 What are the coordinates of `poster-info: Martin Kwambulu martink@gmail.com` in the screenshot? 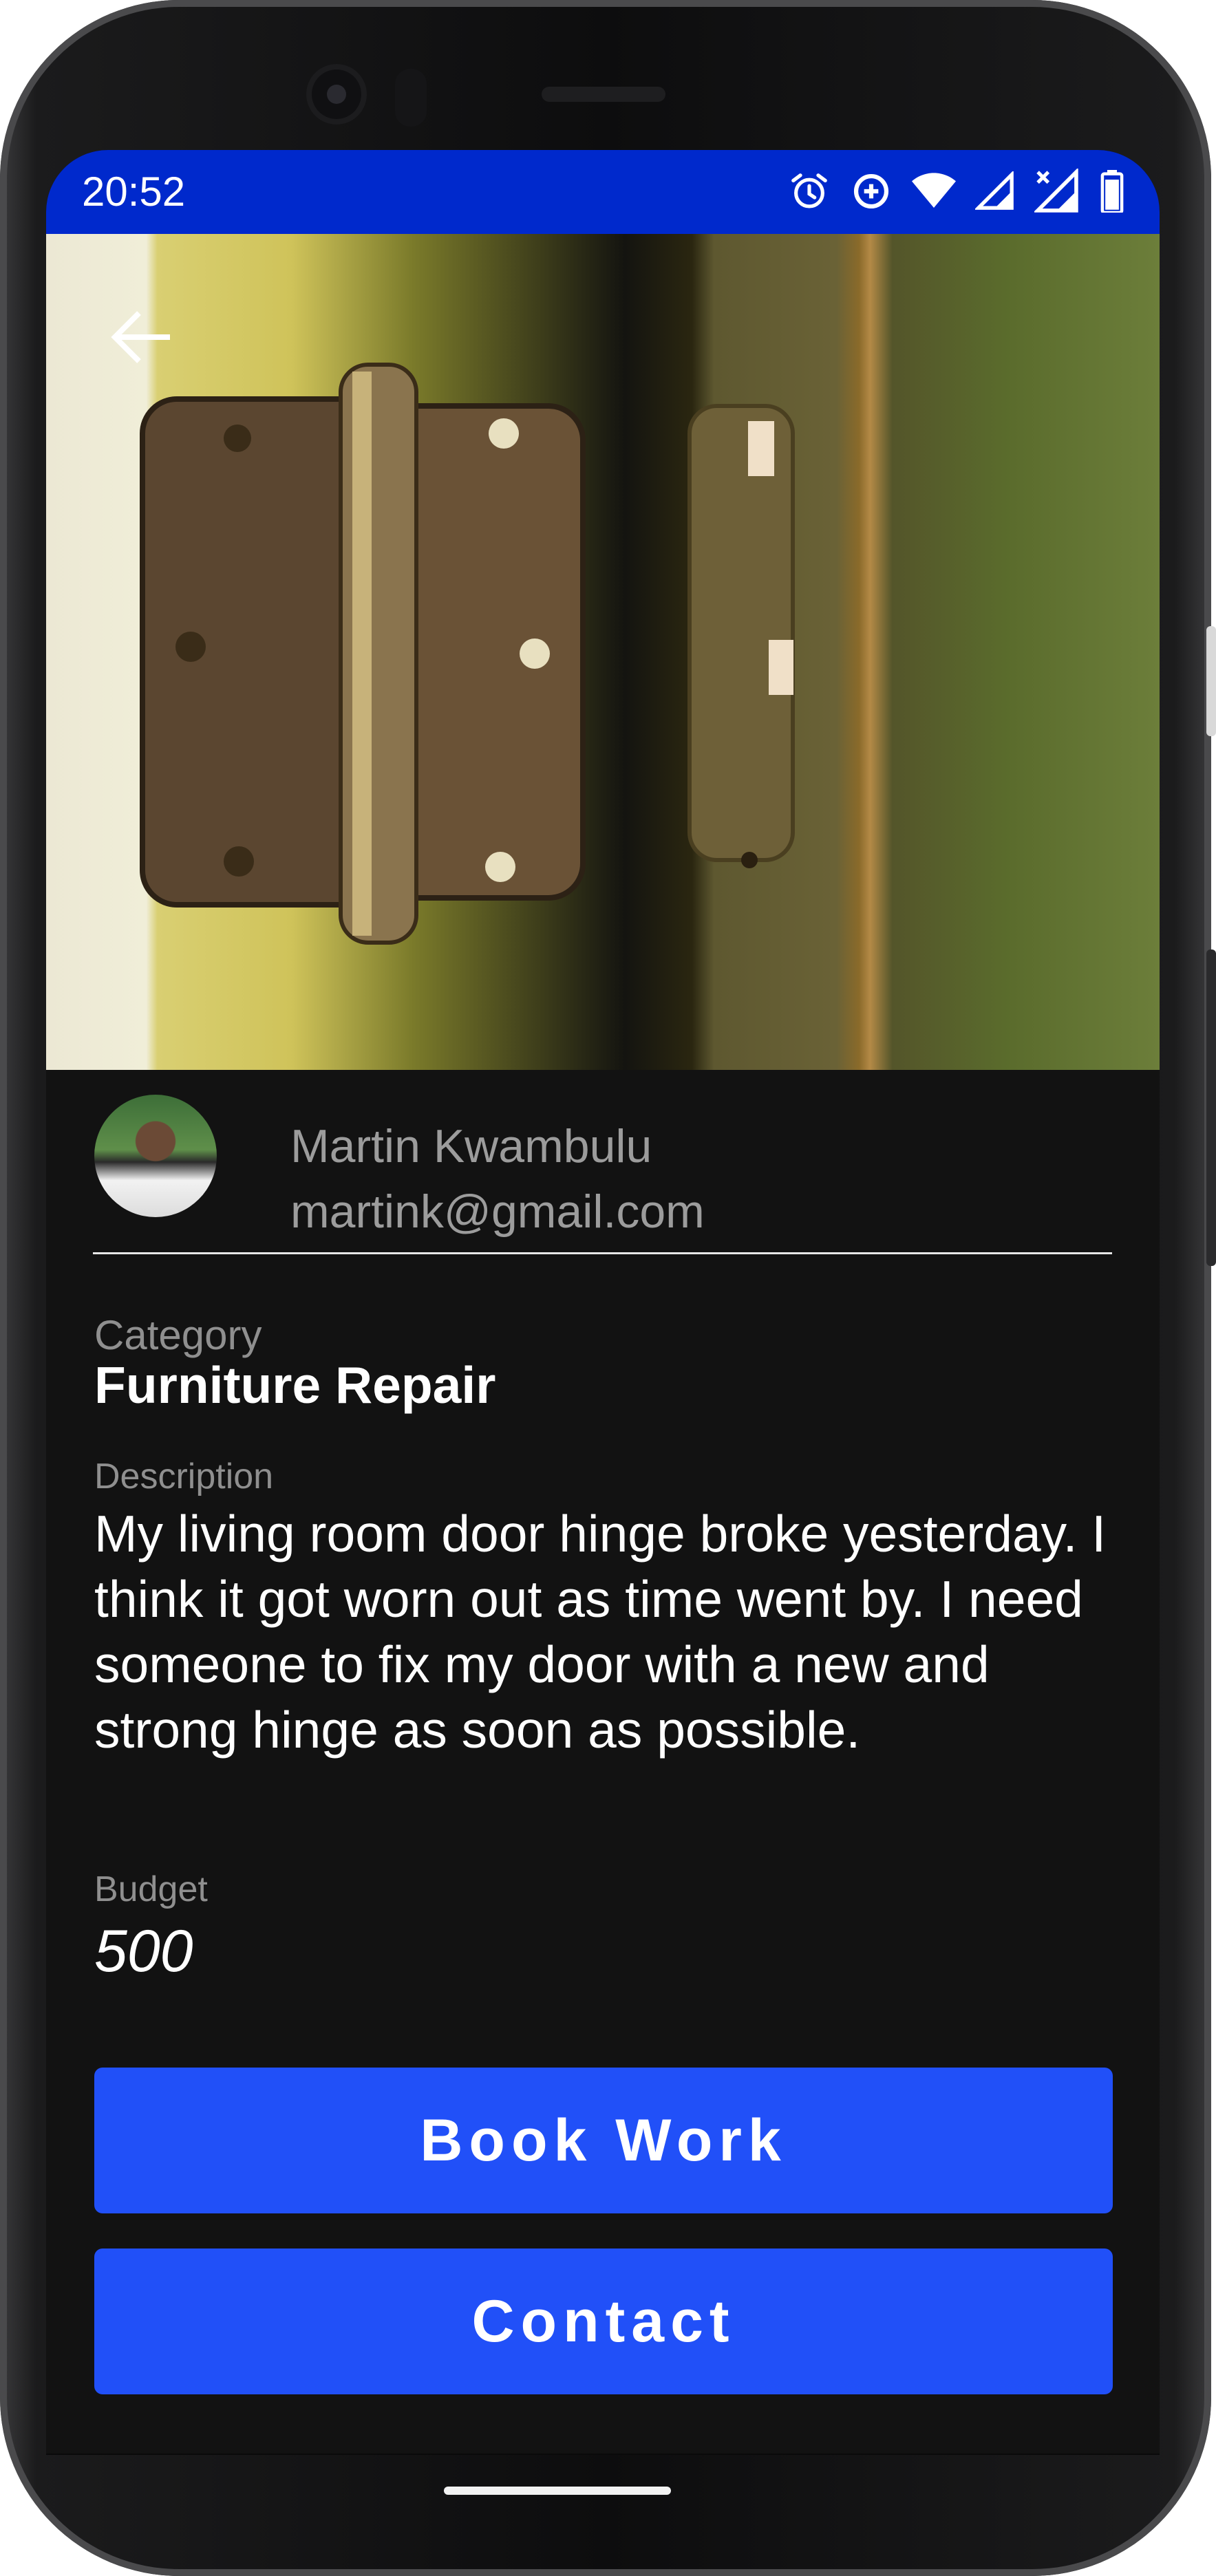 It's located at (602, 1173).